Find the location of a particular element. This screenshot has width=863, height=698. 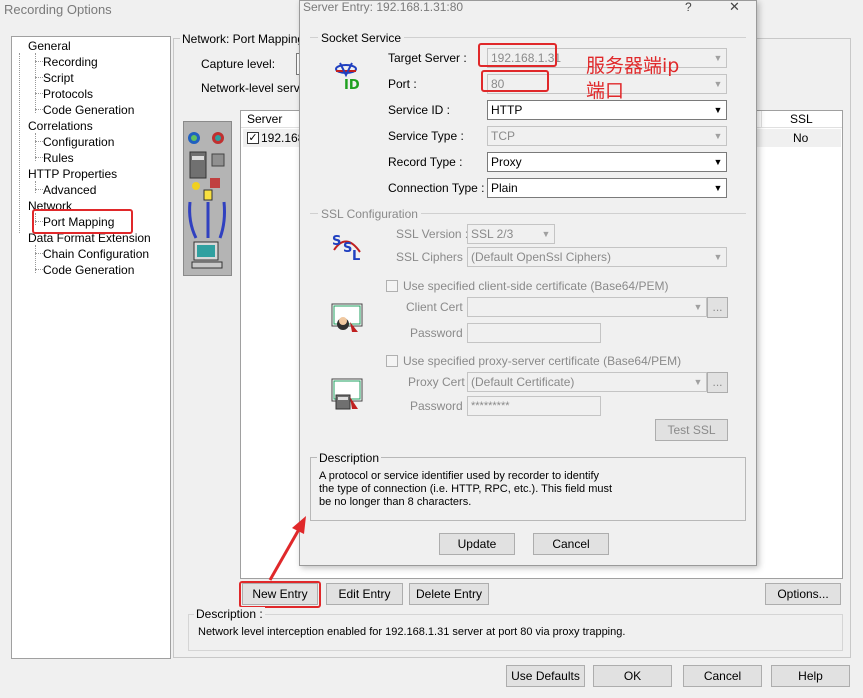

ssl-config-legend: SSL Configuration is located at coordinates (369, 214).